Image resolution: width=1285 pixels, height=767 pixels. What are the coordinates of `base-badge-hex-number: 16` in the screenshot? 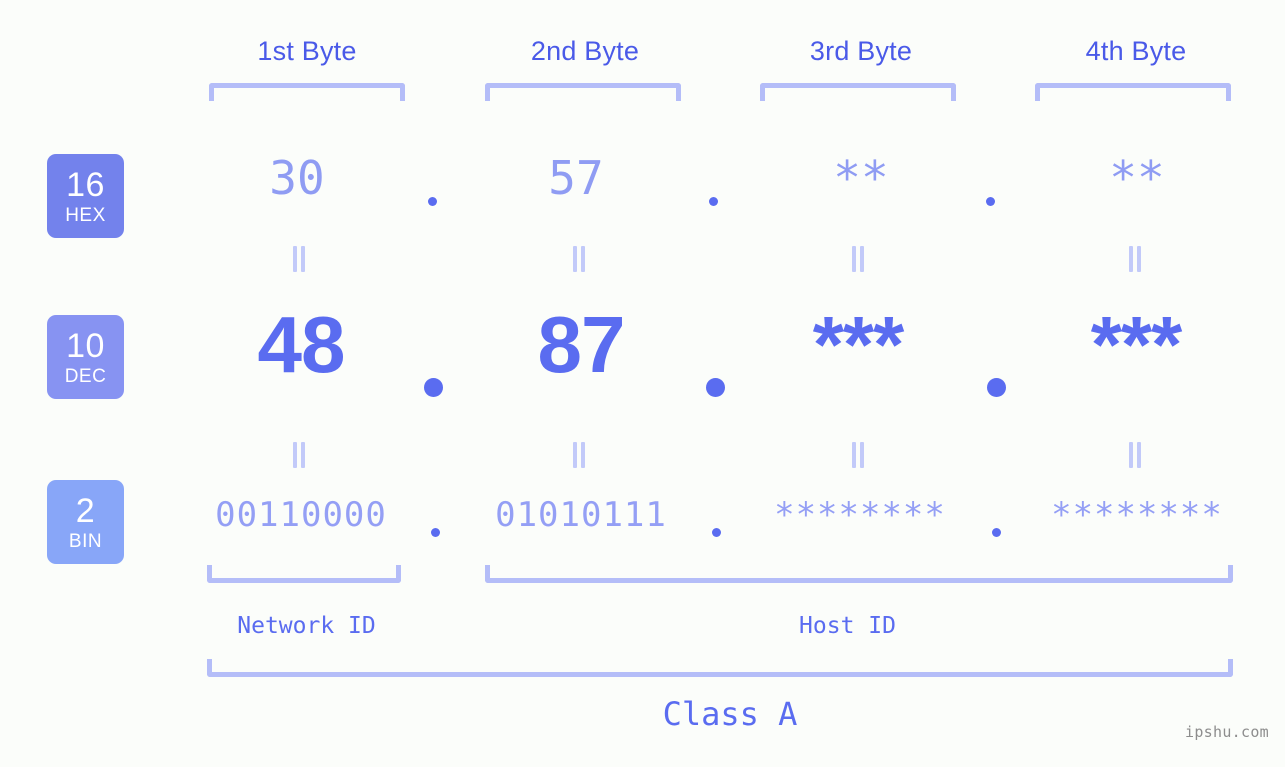 It's located at (85, 184).